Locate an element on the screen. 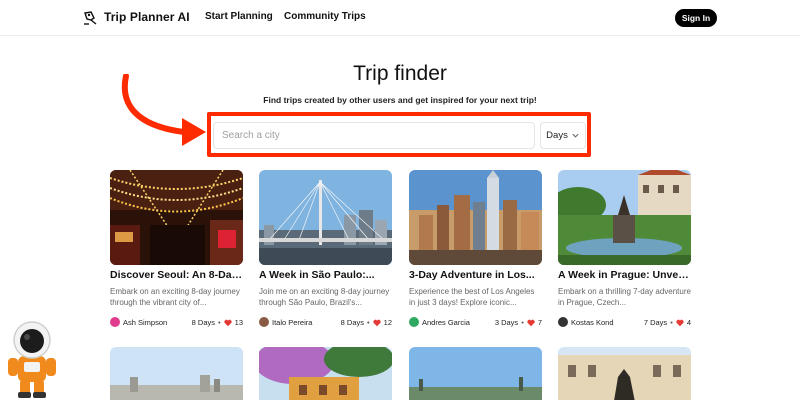 The height and width of the screenshot is (400, 800). trip-meta: Ash Simpson 8 Days • 13 is located at coordinates (176, 323).